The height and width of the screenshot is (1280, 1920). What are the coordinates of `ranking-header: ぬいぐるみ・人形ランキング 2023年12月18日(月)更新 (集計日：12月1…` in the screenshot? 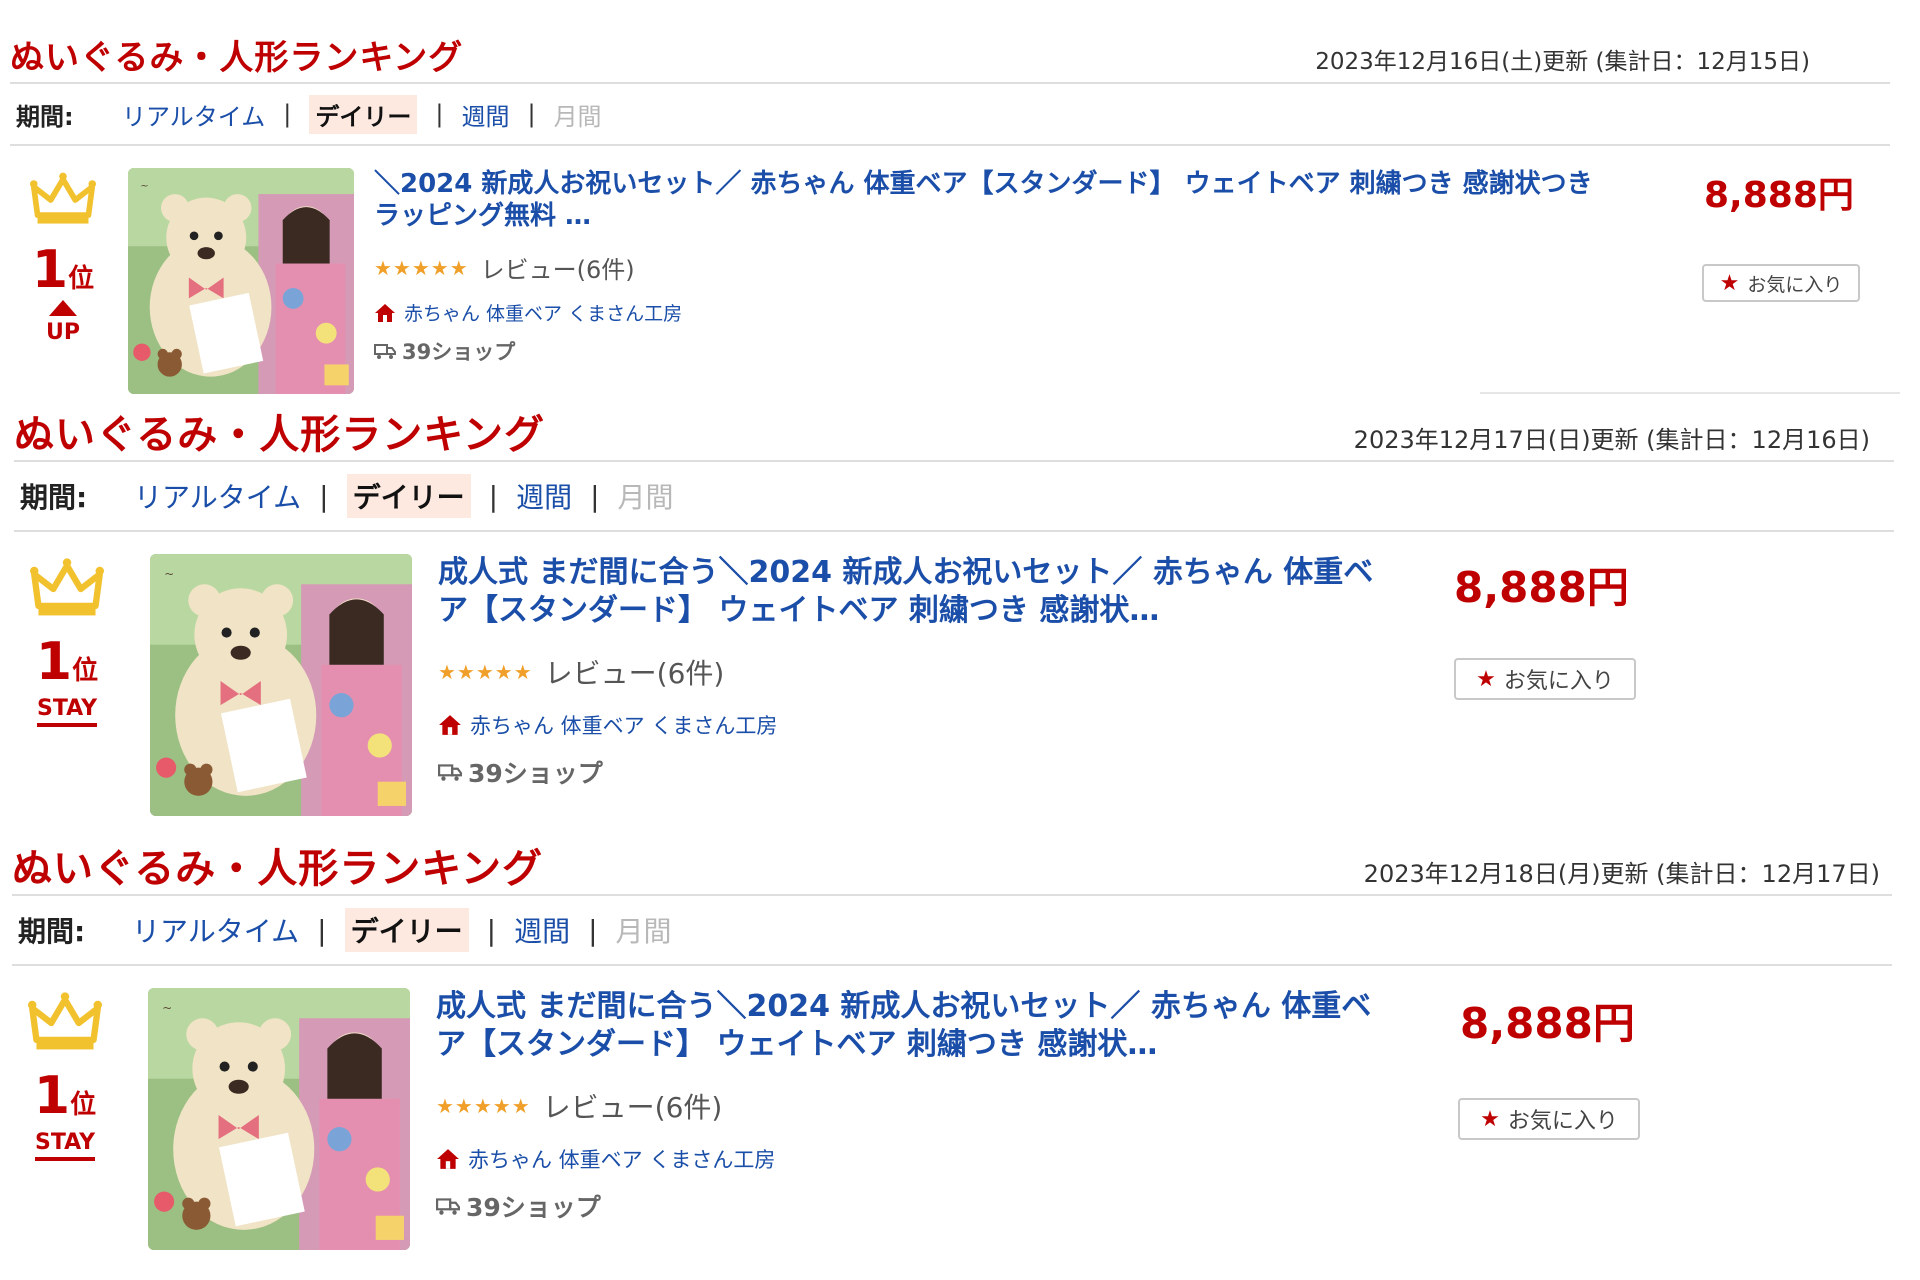 It's located at (952, 869).